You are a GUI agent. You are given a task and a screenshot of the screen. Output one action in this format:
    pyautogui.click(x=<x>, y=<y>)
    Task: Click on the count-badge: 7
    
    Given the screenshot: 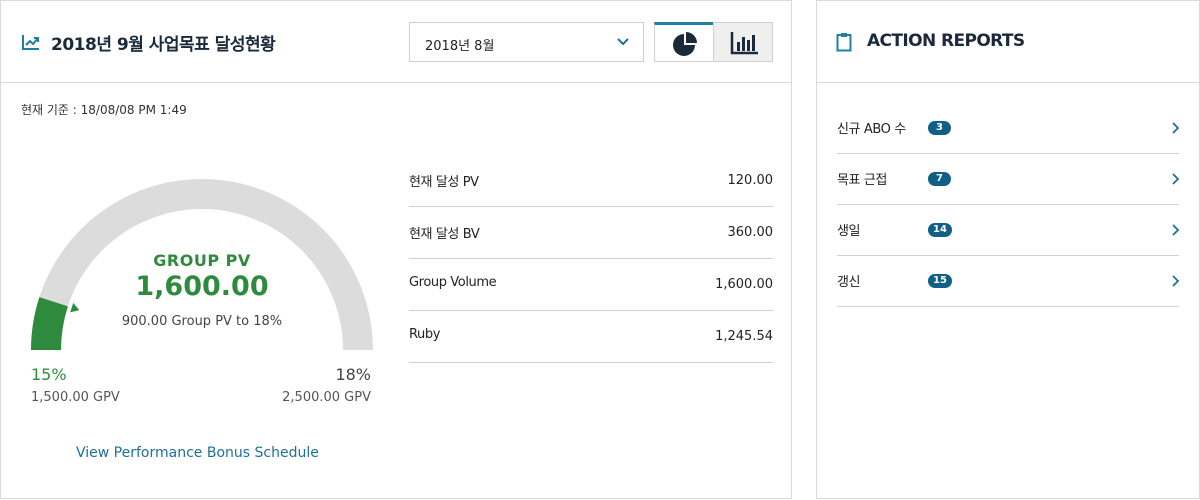 What is the action you would take?
    pyautogui.click(x=939, y=179)
    